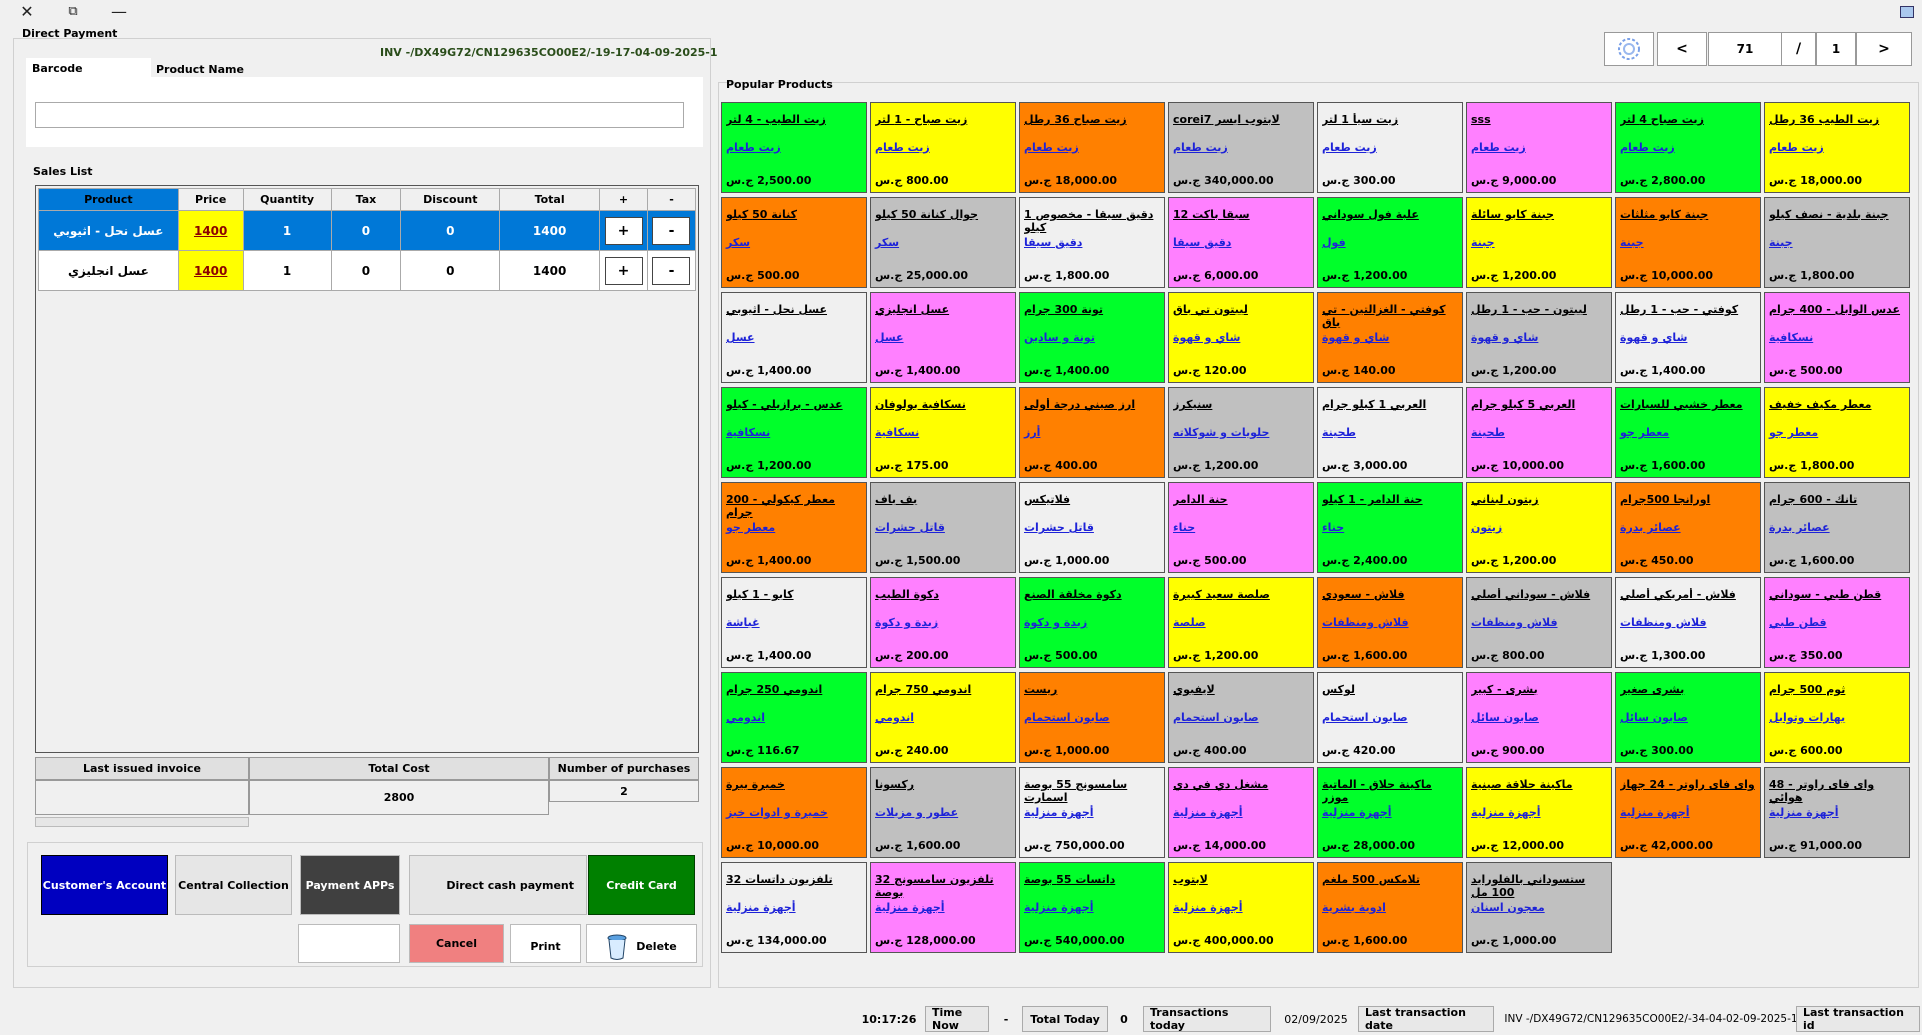 Image resolution: width=1922 pixels, height=1035 pixels. I want to click on product-tile: حنة الدامر حناء 500.00 ج.س, so click(1241, 527).